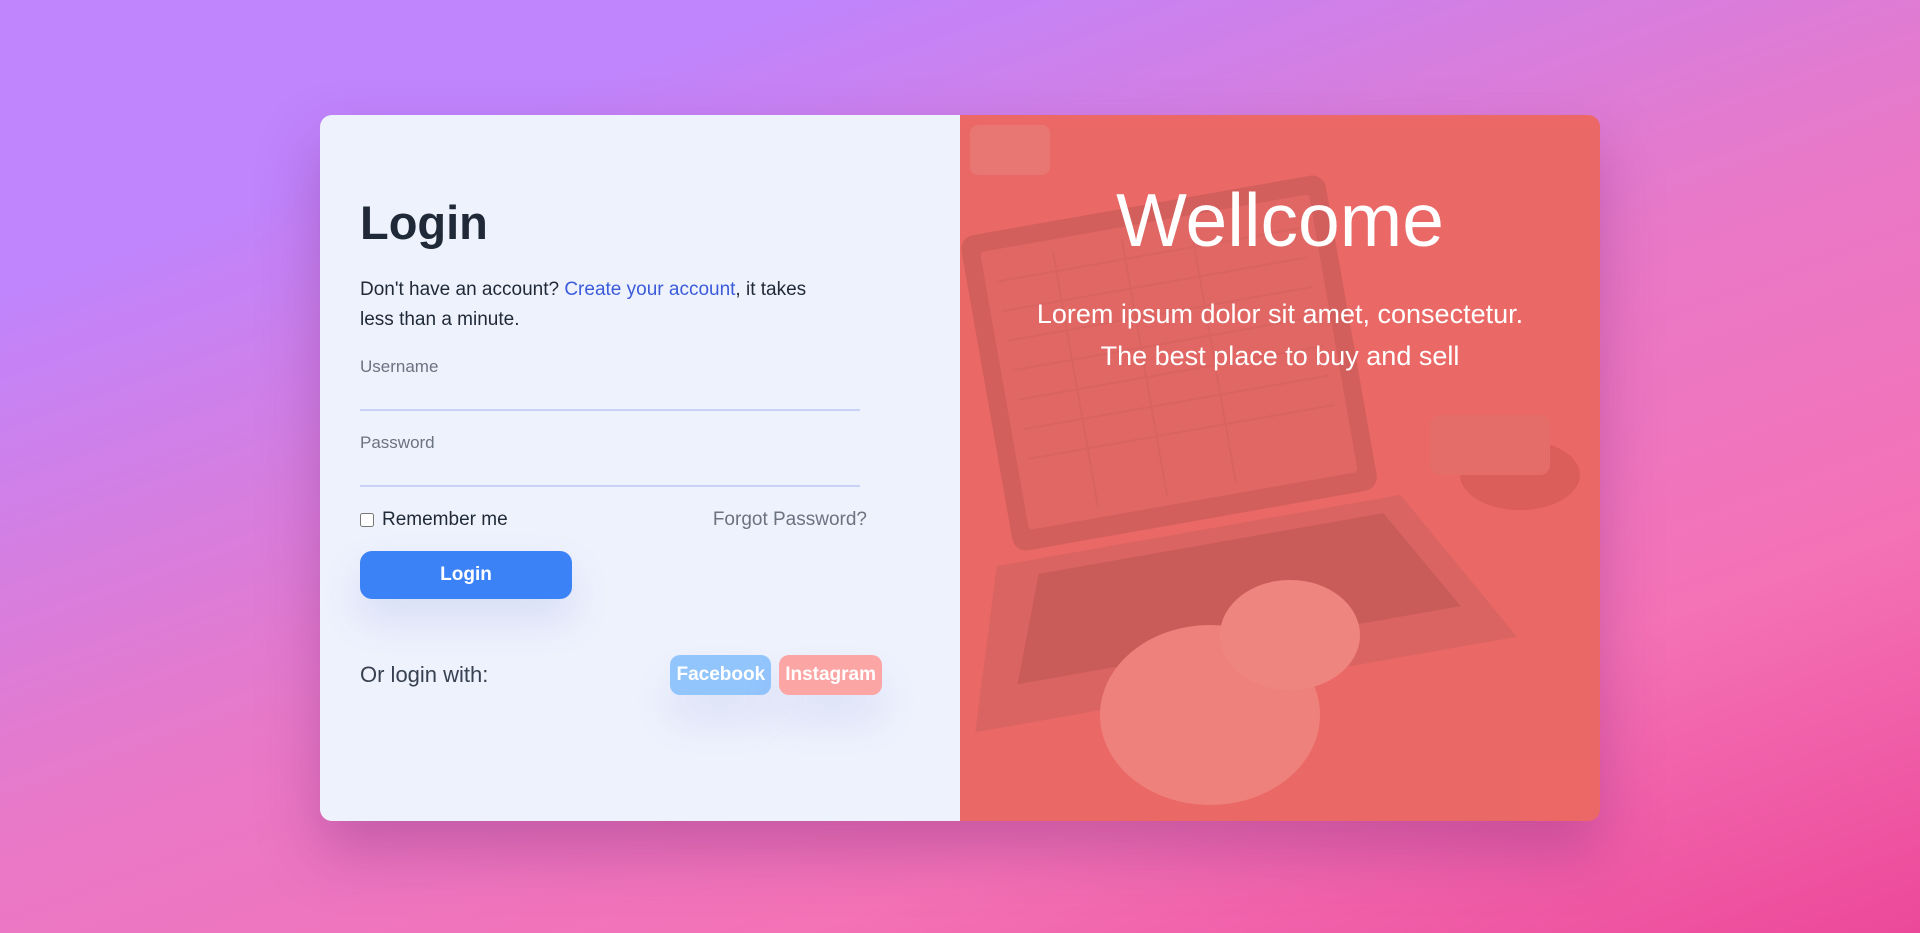  Describe the element at coordinates (424, 222) in the screenshot. I see `page-title: Login` at that location.